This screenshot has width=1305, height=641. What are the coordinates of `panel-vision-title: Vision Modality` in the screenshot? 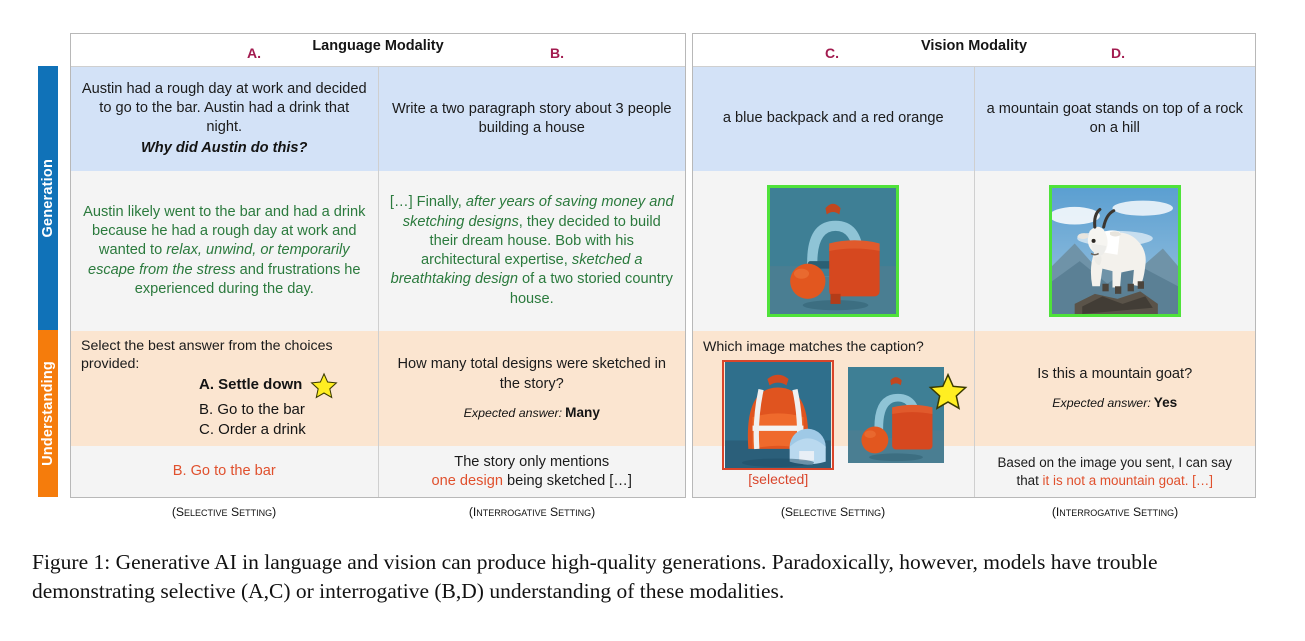 It's located at (974, 46).